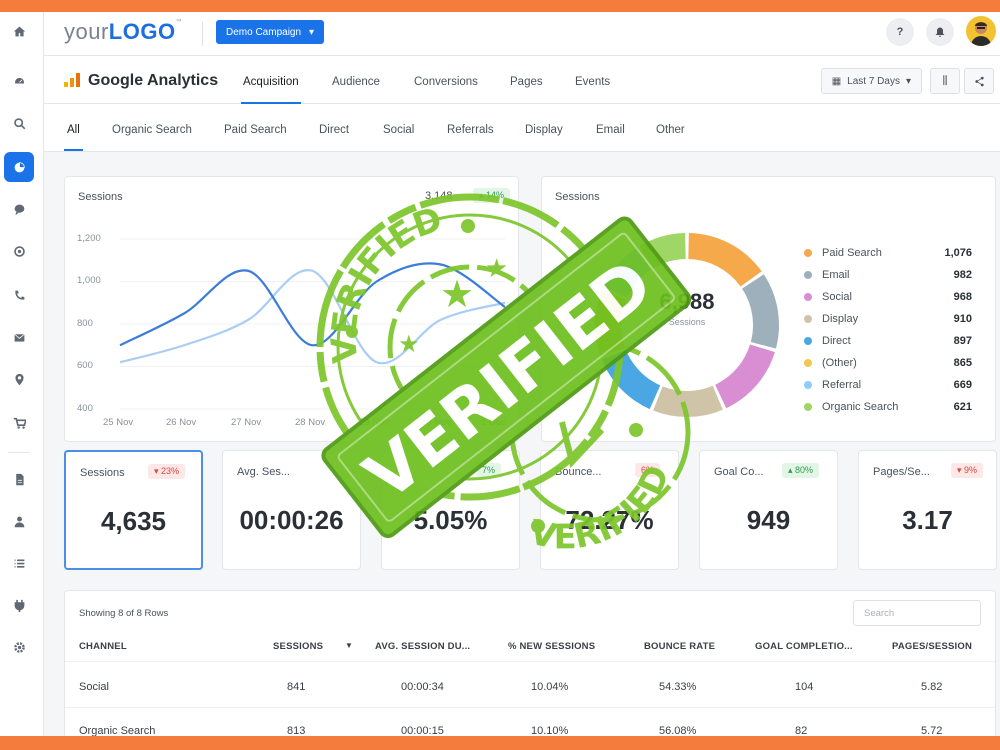 This screenshot has width=1000, height=750. I want to click on kpi-card-goal-completions: Goal Co... ▴ 80% 949, so click(768, 510).